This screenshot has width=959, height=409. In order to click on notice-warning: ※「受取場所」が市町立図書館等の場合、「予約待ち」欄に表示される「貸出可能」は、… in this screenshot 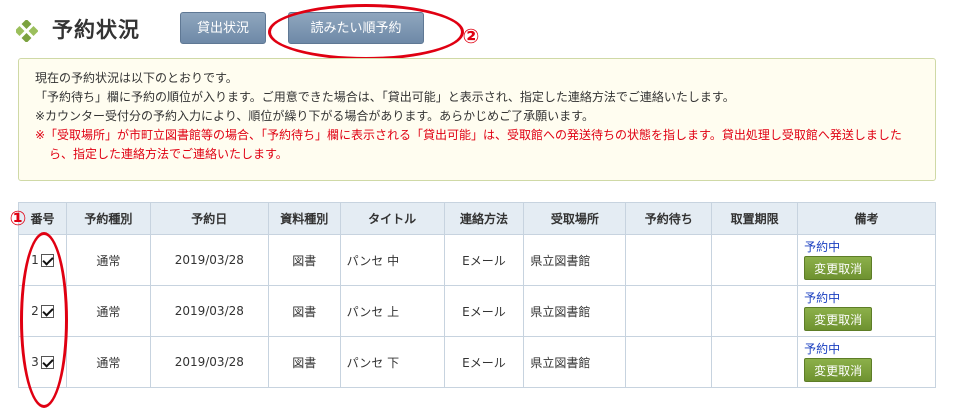, I will do `click(468, 144)`.